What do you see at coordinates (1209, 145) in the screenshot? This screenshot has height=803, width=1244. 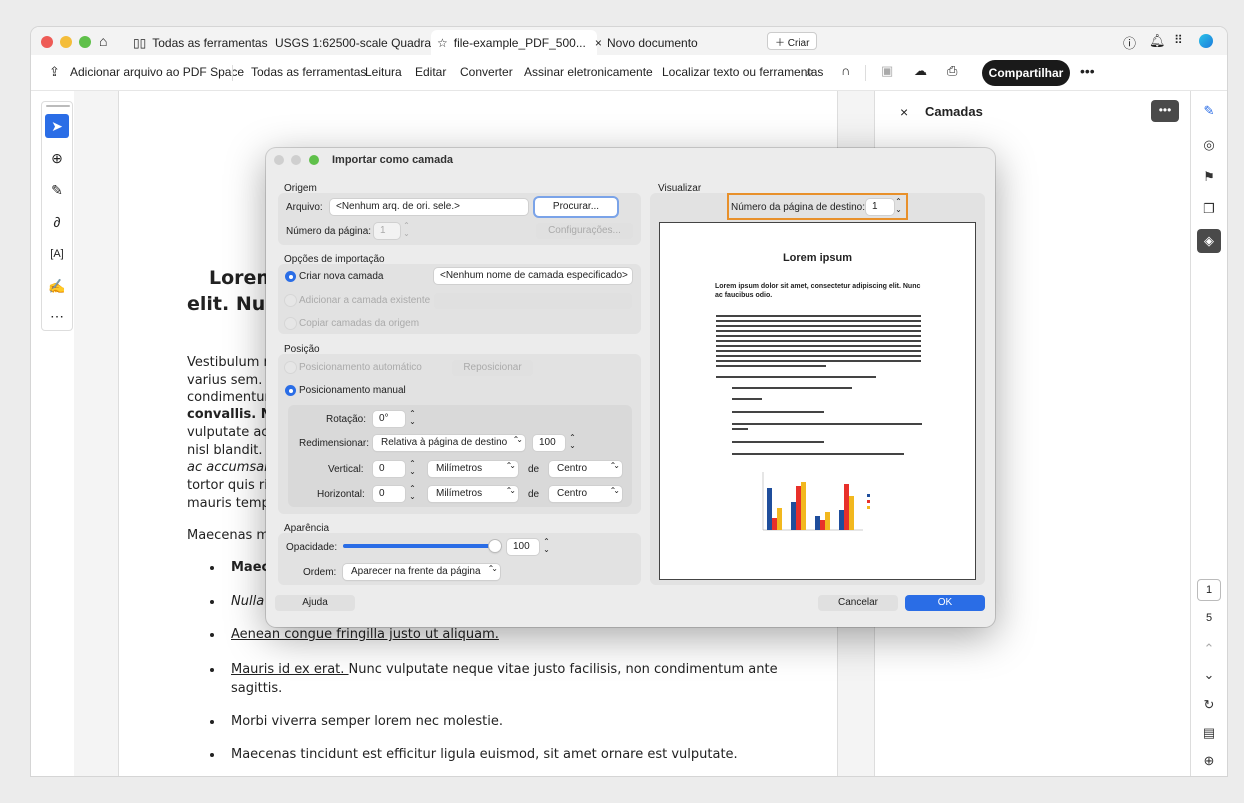 I see `comment-icon: ◎` at bounding box center [1209, 145].